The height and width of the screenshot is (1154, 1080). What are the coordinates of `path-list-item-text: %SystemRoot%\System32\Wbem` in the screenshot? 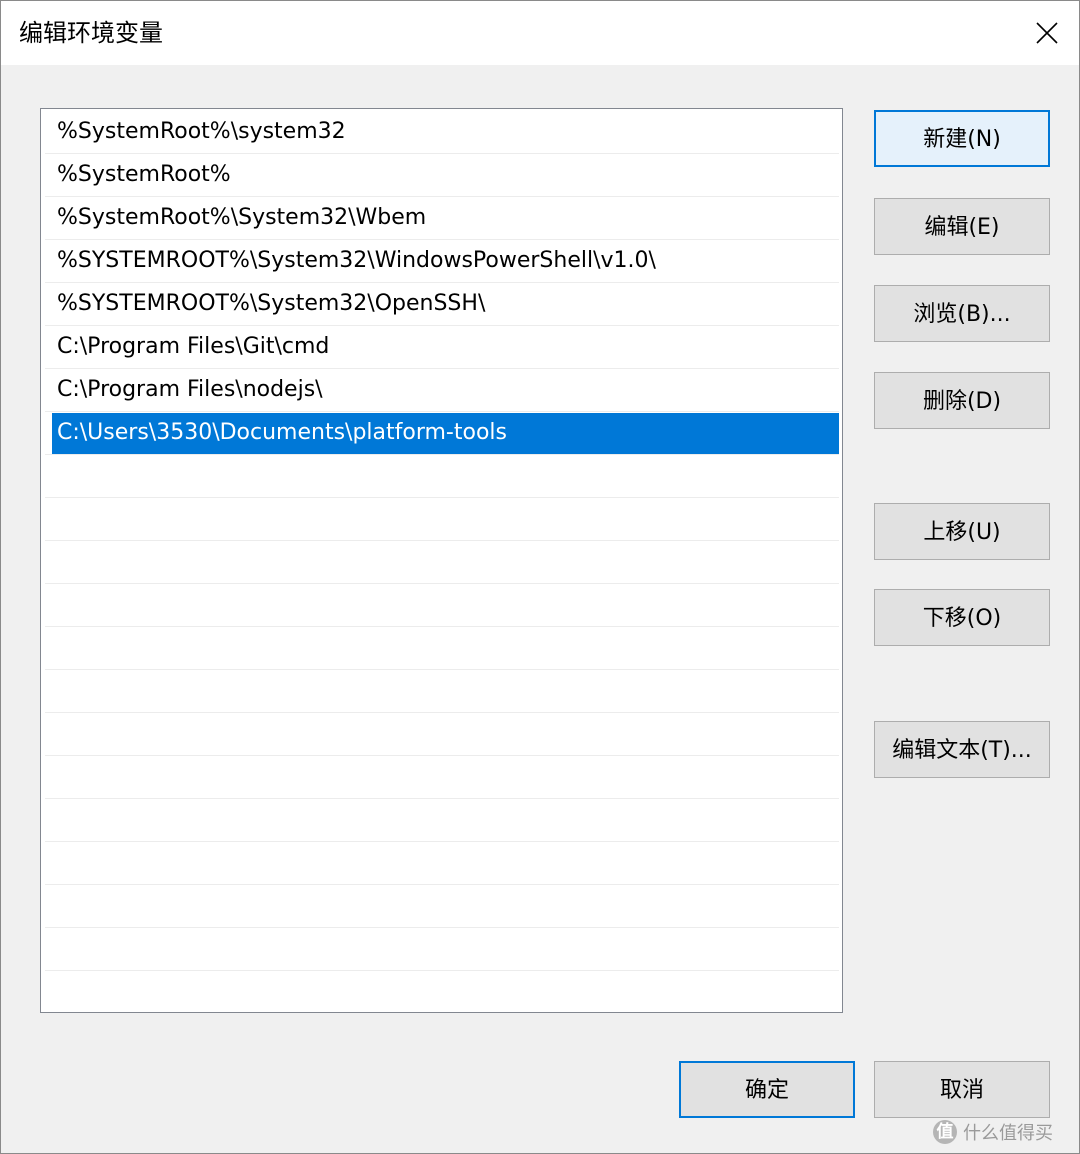 It's located at (242, 217).